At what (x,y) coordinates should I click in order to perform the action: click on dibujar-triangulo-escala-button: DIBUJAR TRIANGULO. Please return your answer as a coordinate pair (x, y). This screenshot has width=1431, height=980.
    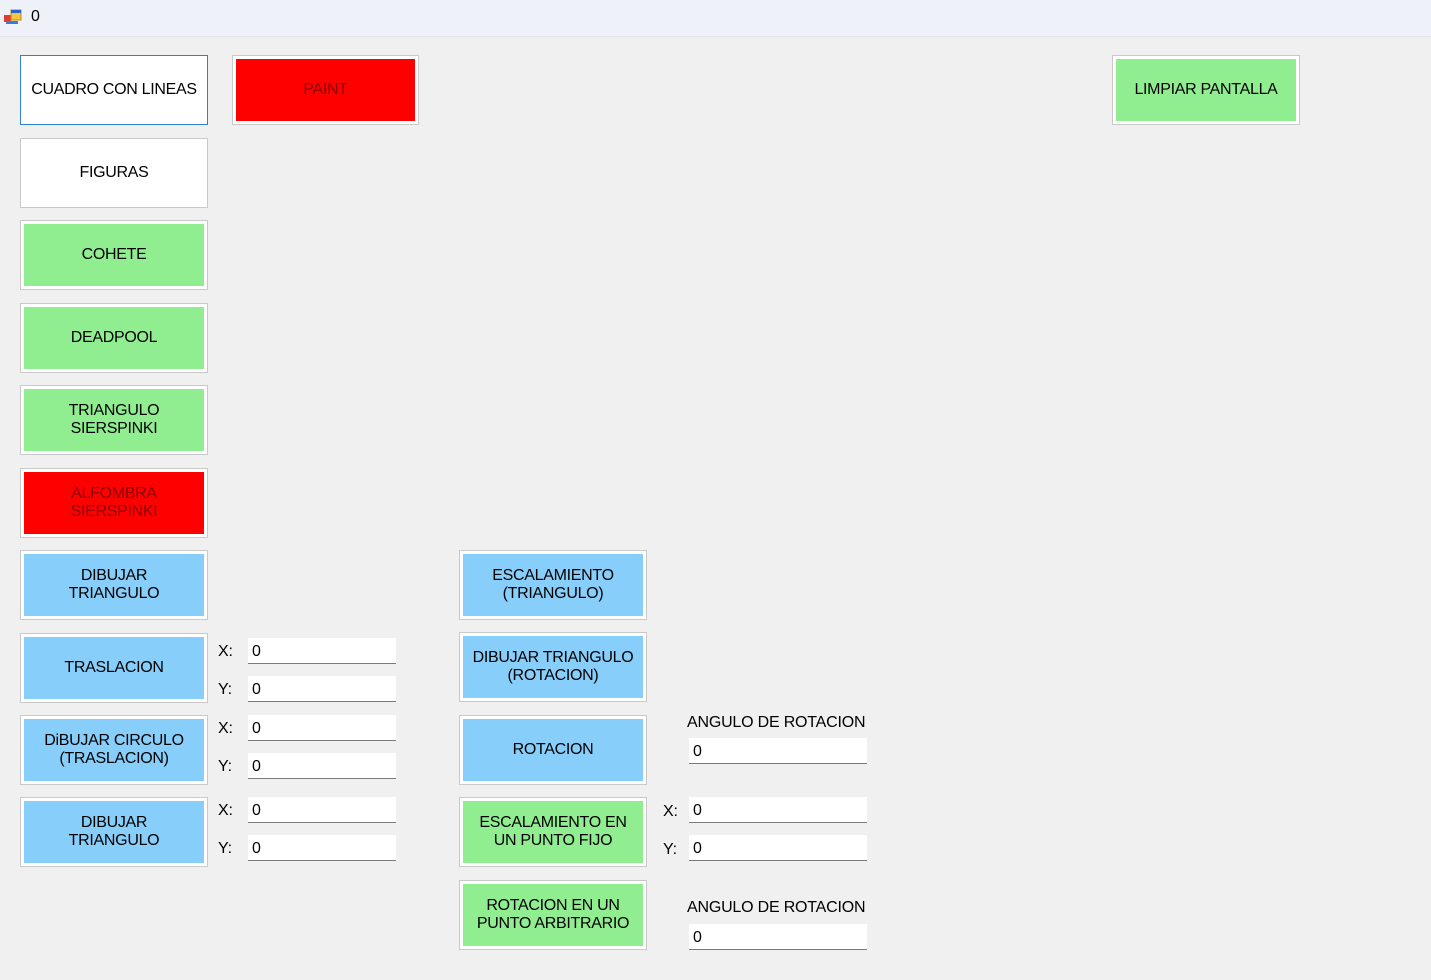
    Looking at the image, I should click on (114, 832).